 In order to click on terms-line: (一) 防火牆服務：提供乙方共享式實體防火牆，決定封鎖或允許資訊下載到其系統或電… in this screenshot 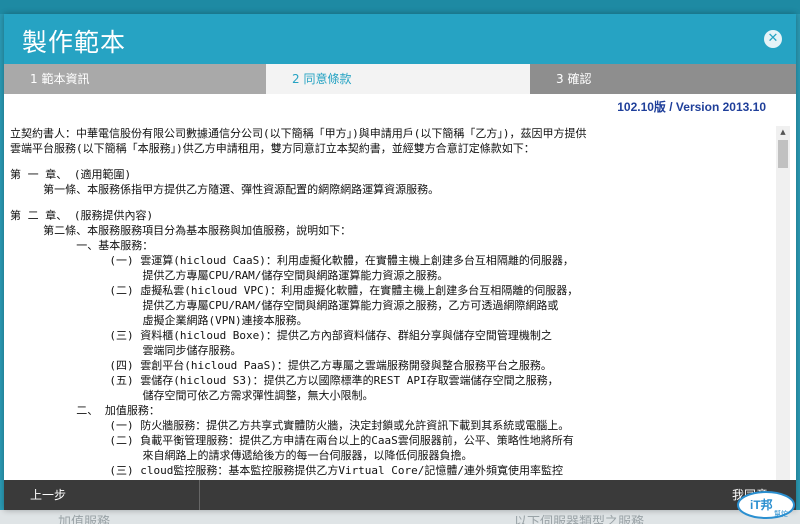, I will do `click(290, 425)`.